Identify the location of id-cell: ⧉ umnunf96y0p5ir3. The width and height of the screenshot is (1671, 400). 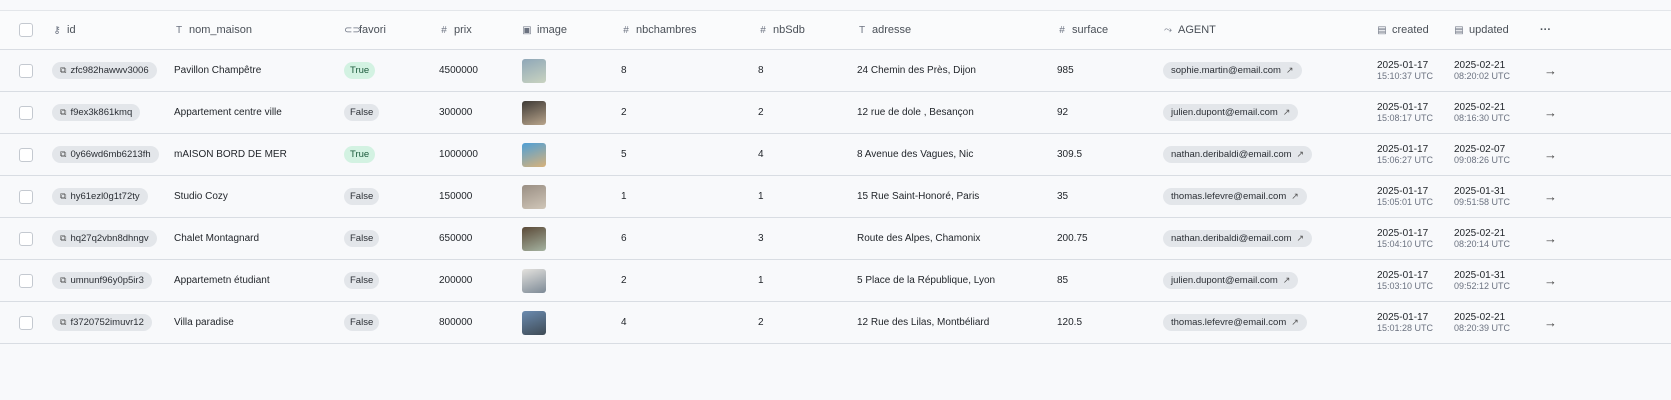
(102, 280).